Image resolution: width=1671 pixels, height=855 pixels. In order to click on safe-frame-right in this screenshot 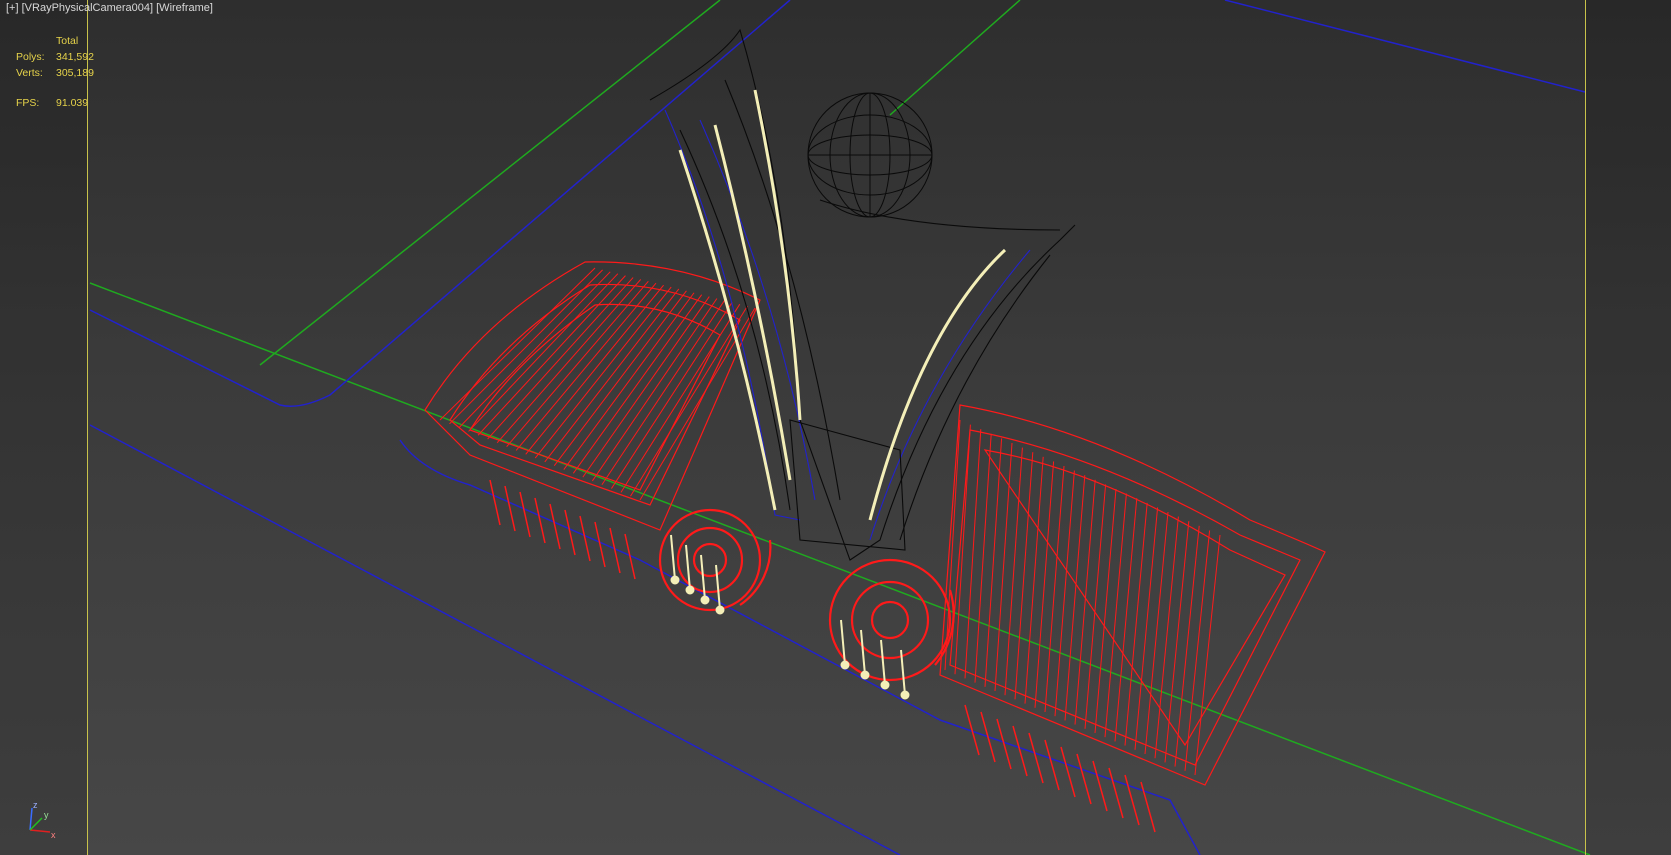, I will do `click(1585, 427)`.